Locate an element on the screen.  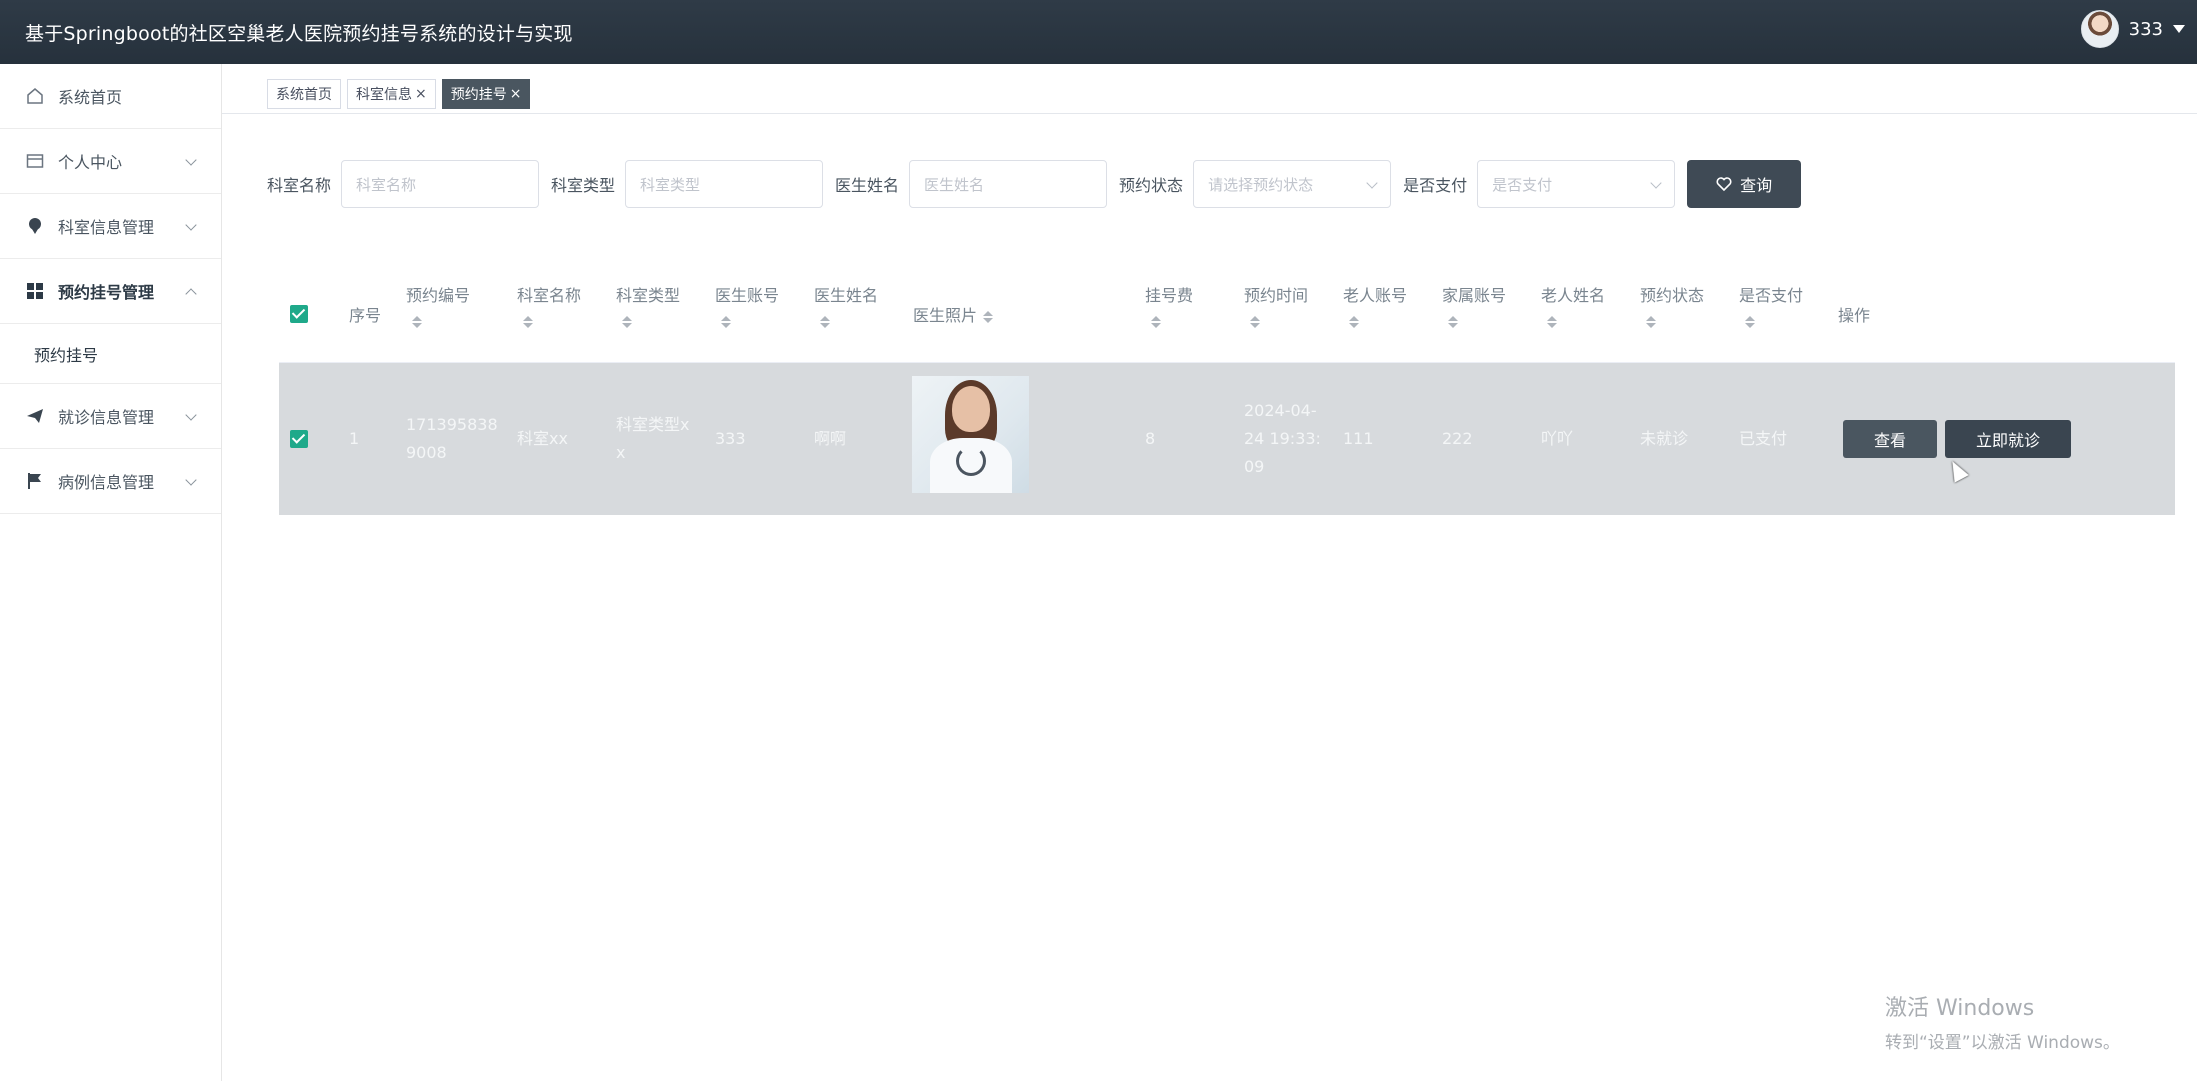
col-label: 医生姓名 is located at coordinates (846, 295).